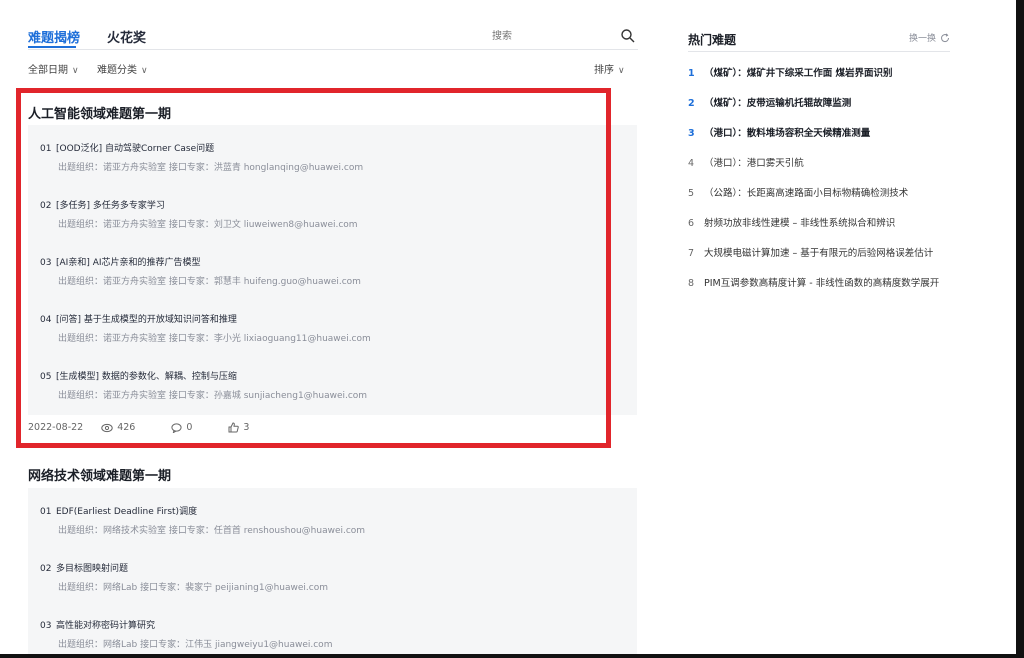 The width and height of the screenshot is (1024, 658). I want to click on main-panel: 难题揭榜 火花奖 全部日期 ∨ 难题分类 ∨ 排序 ∨, so click(333, 42).